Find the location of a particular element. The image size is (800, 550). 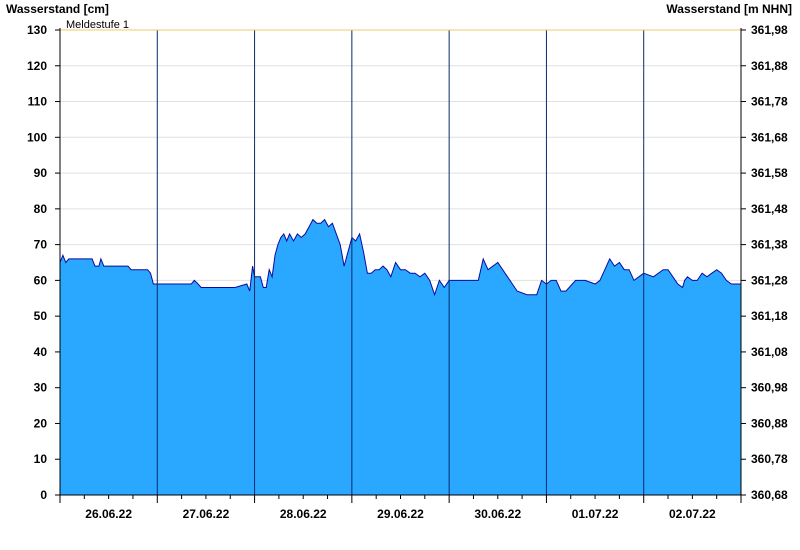

y-tick-label-right: 360,88 is located at coordinates (769, 423).